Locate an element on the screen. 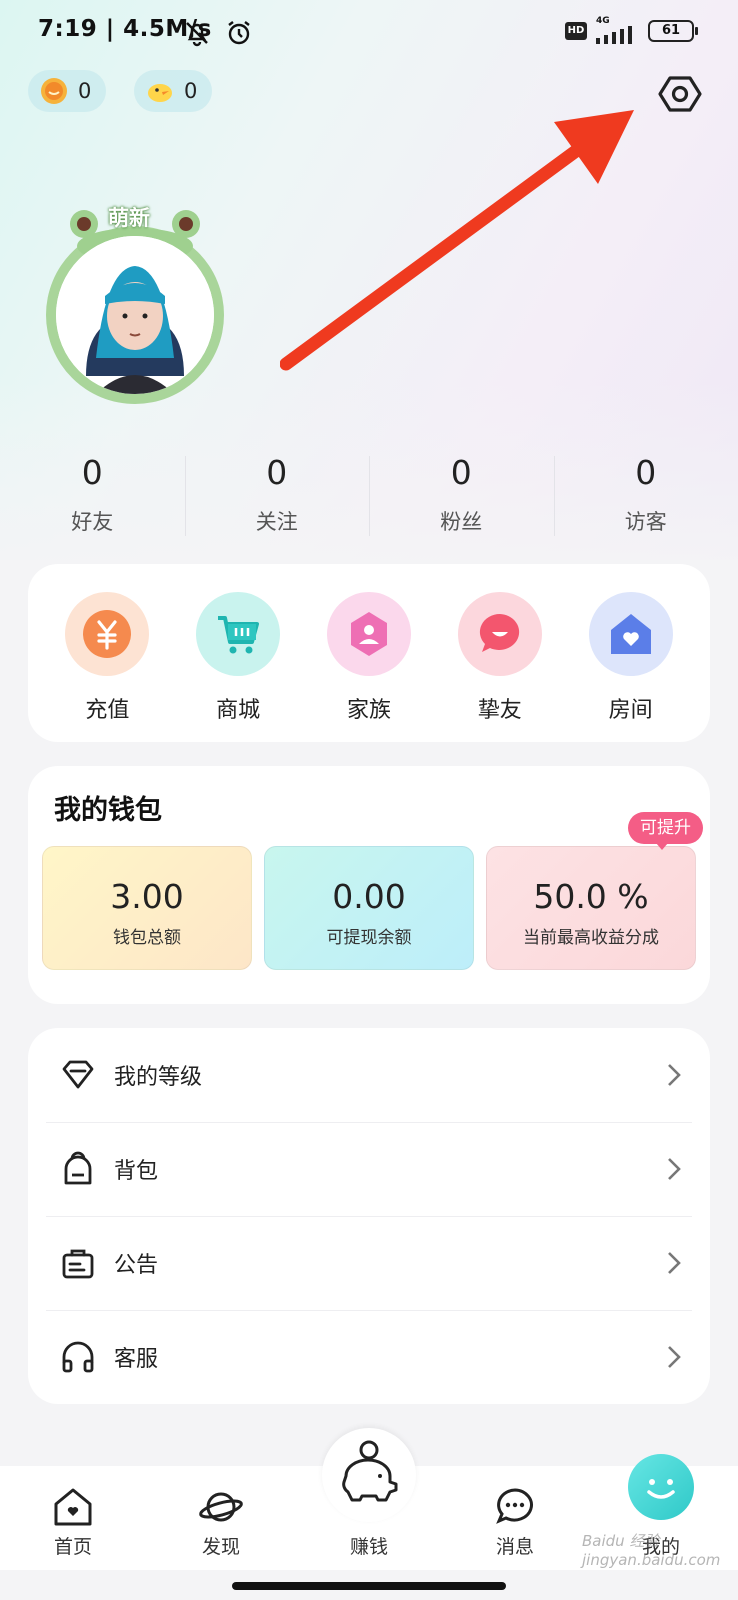 This screenshot has height=1600, width=738. action-label: 房间 is located at coordinates (630, 710).